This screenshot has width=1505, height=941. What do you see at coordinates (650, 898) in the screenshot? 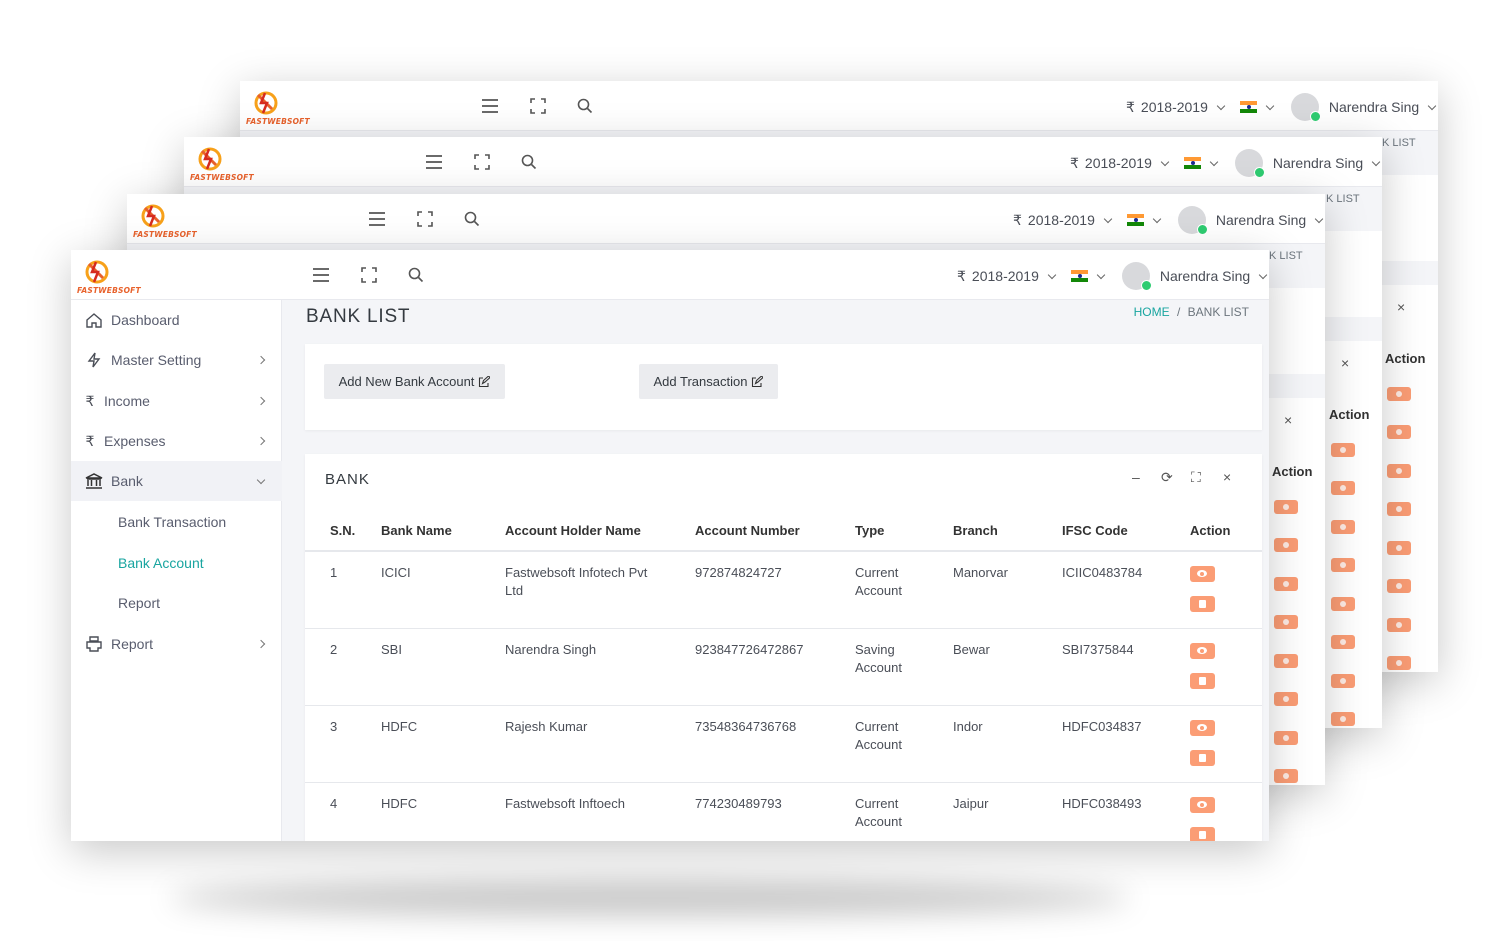
I see `floor-shadow` at bounding box center [650, 898].